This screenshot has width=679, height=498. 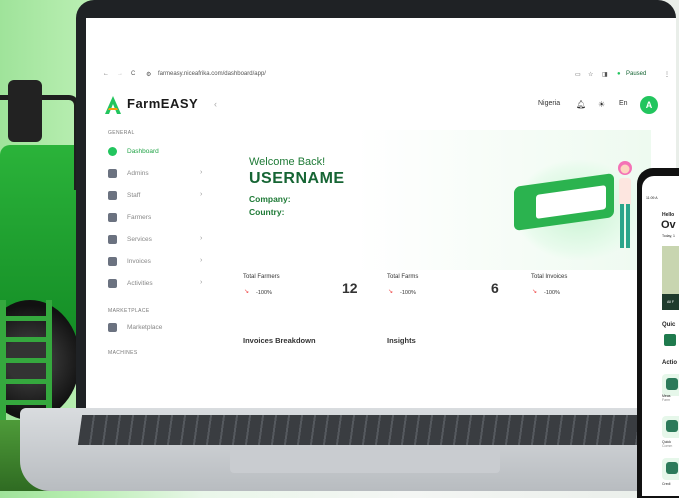 What do you see at coordinates (668, 236) in the screenshot?
I see `phone-today: Today, 1` at bounding box center [668, 236].